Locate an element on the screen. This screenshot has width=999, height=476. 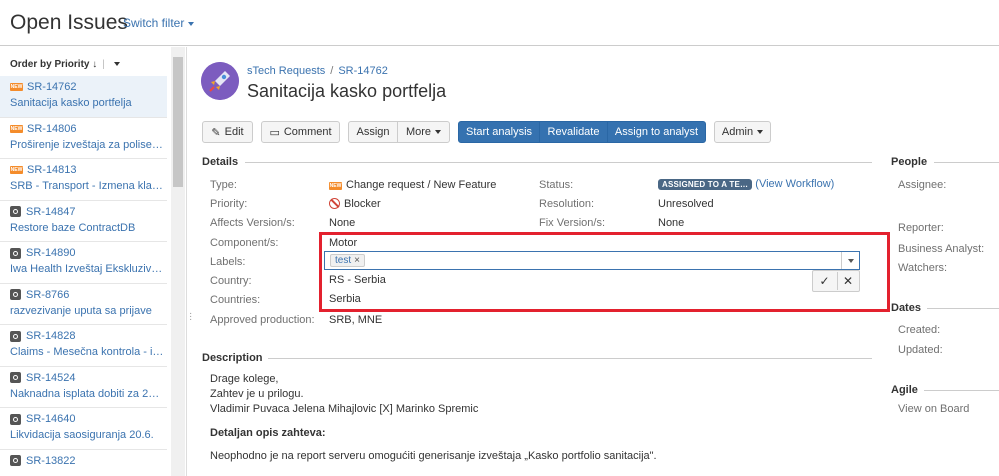
edit-button: ✎ Edit is located at coordinates (227, 132).